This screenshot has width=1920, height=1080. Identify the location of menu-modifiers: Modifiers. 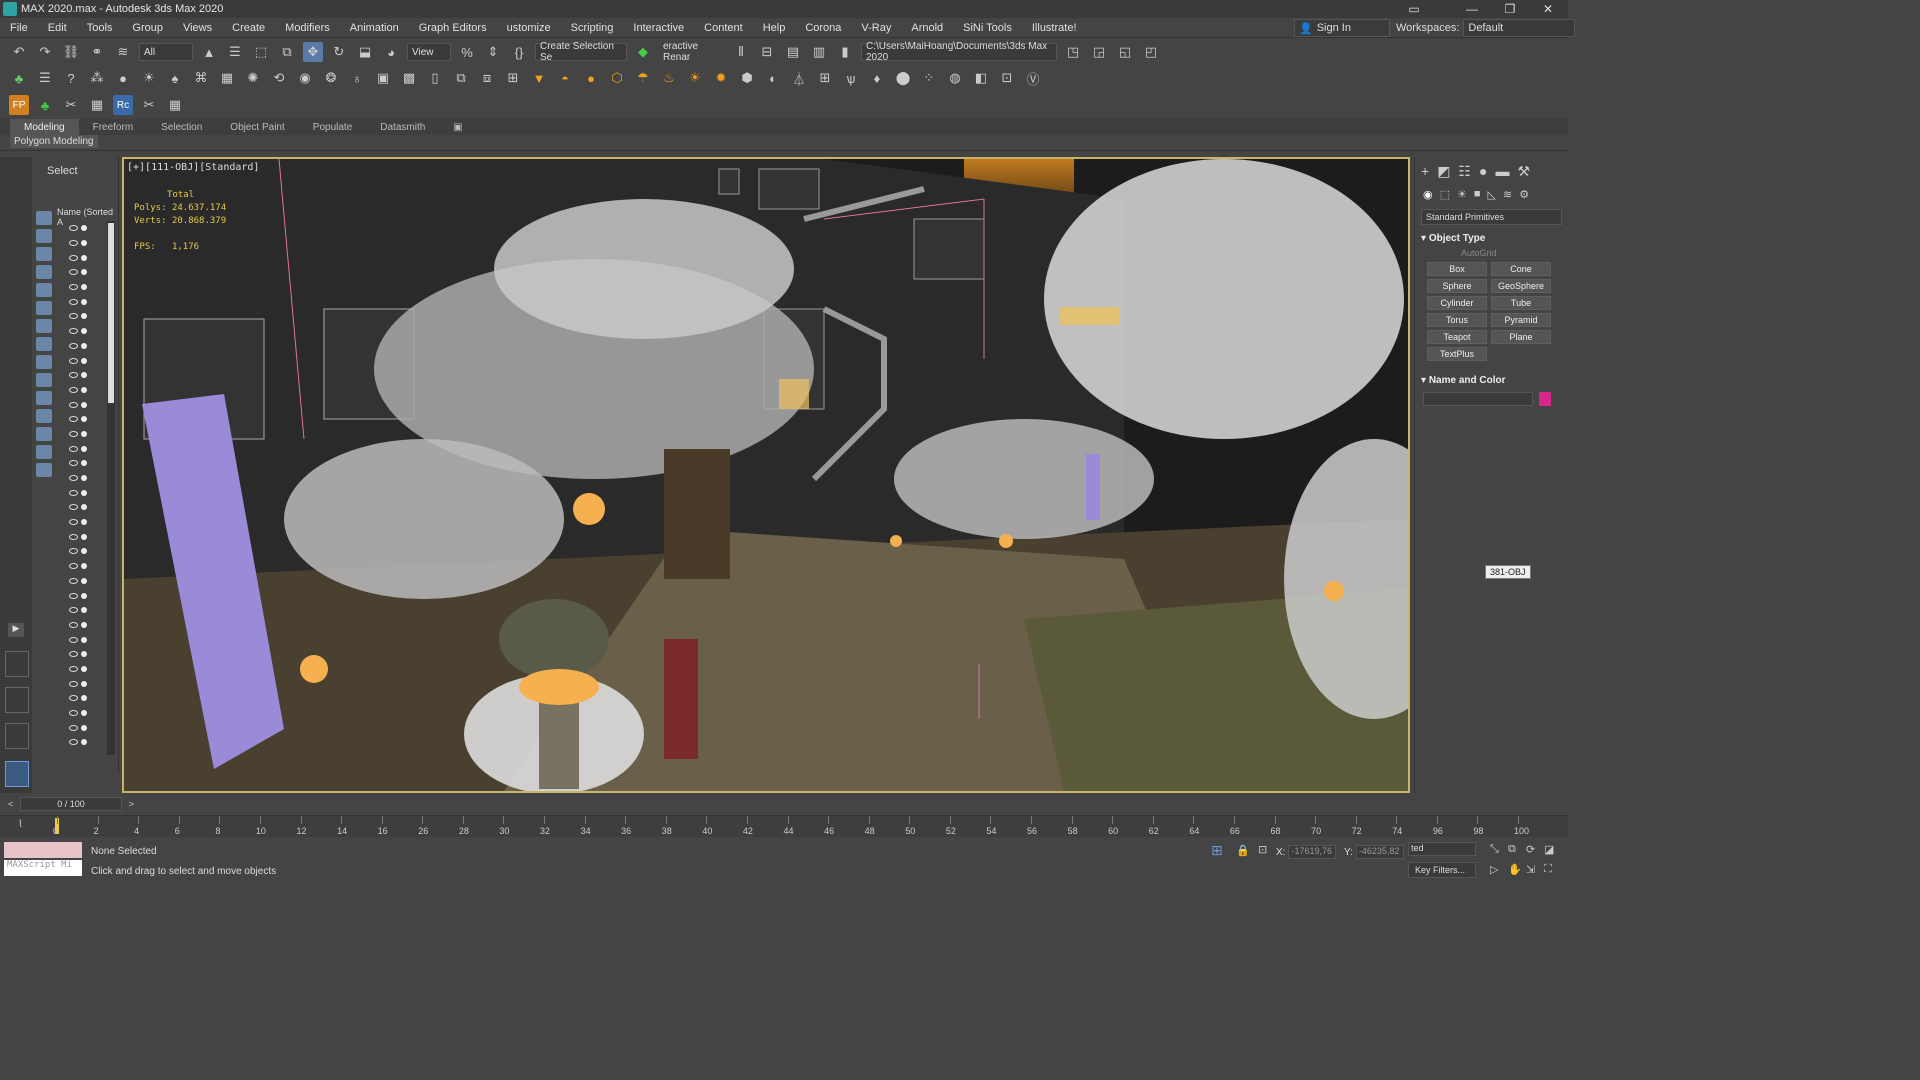
(307, 28).